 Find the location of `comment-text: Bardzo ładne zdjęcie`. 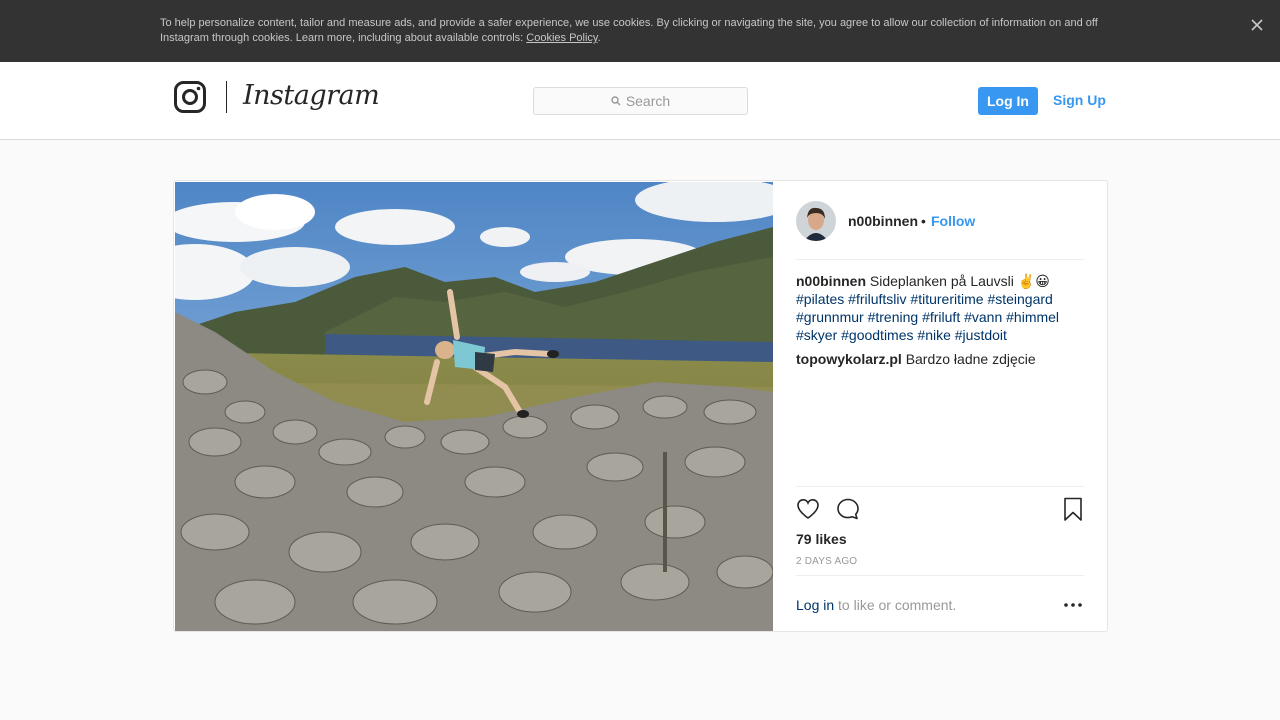

comment-text: Bardzo ładne zdjęcie is located at coordinates (970, 359).